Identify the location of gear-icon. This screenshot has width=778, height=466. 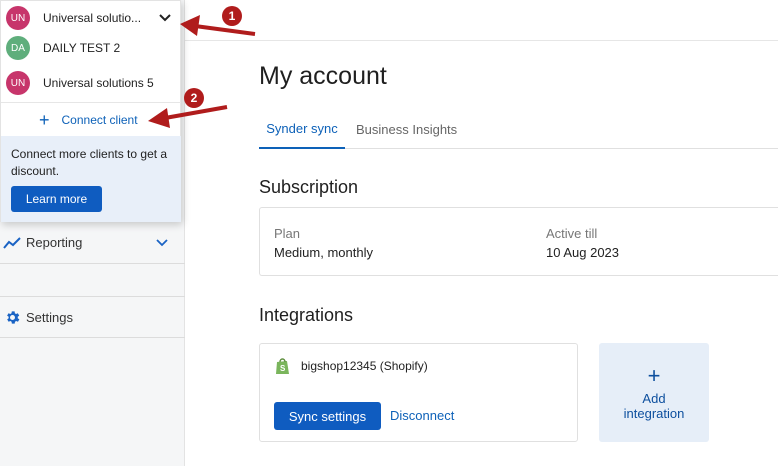
(12, 317).